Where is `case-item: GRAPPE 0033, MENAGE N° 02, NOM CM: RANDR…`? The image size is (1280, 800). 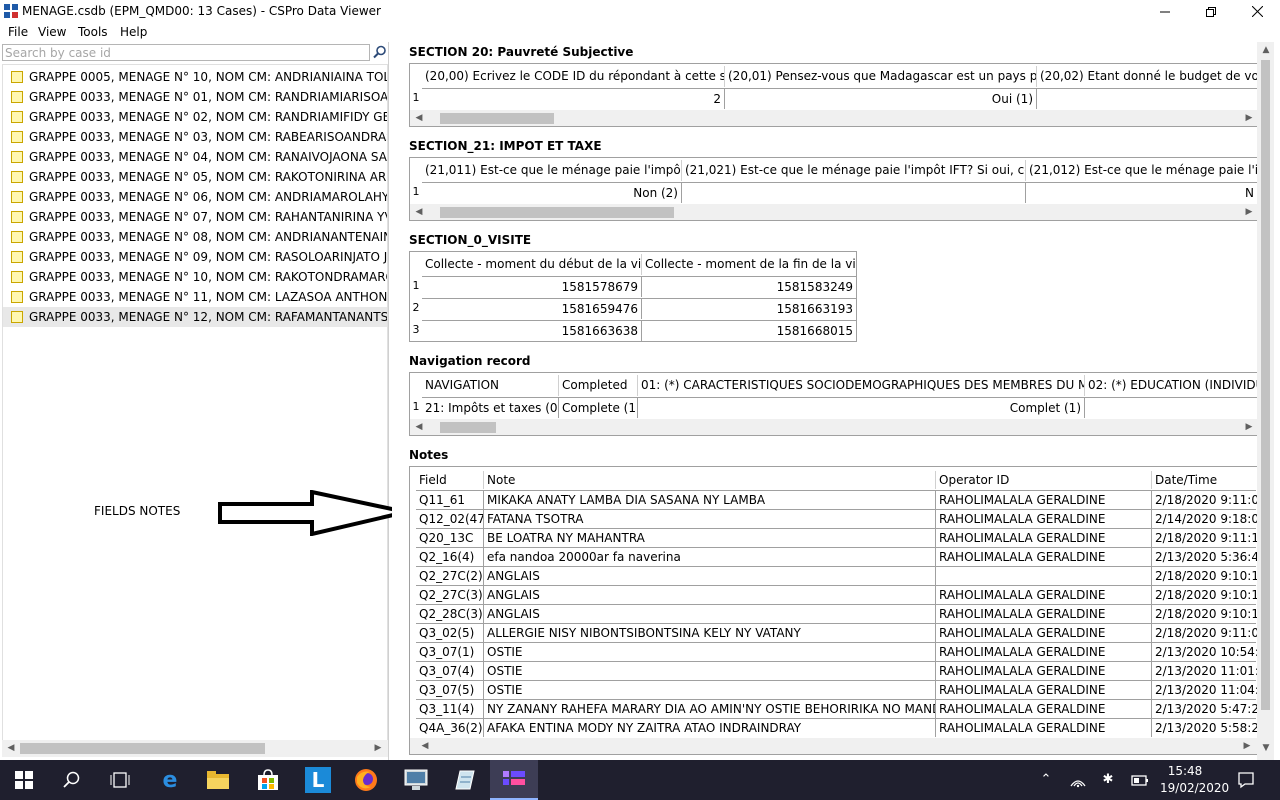 case-item: GRAPPE 0033, MENAGE N° 02, NOM CM: RANDR… is located at coordinates (195, 117).